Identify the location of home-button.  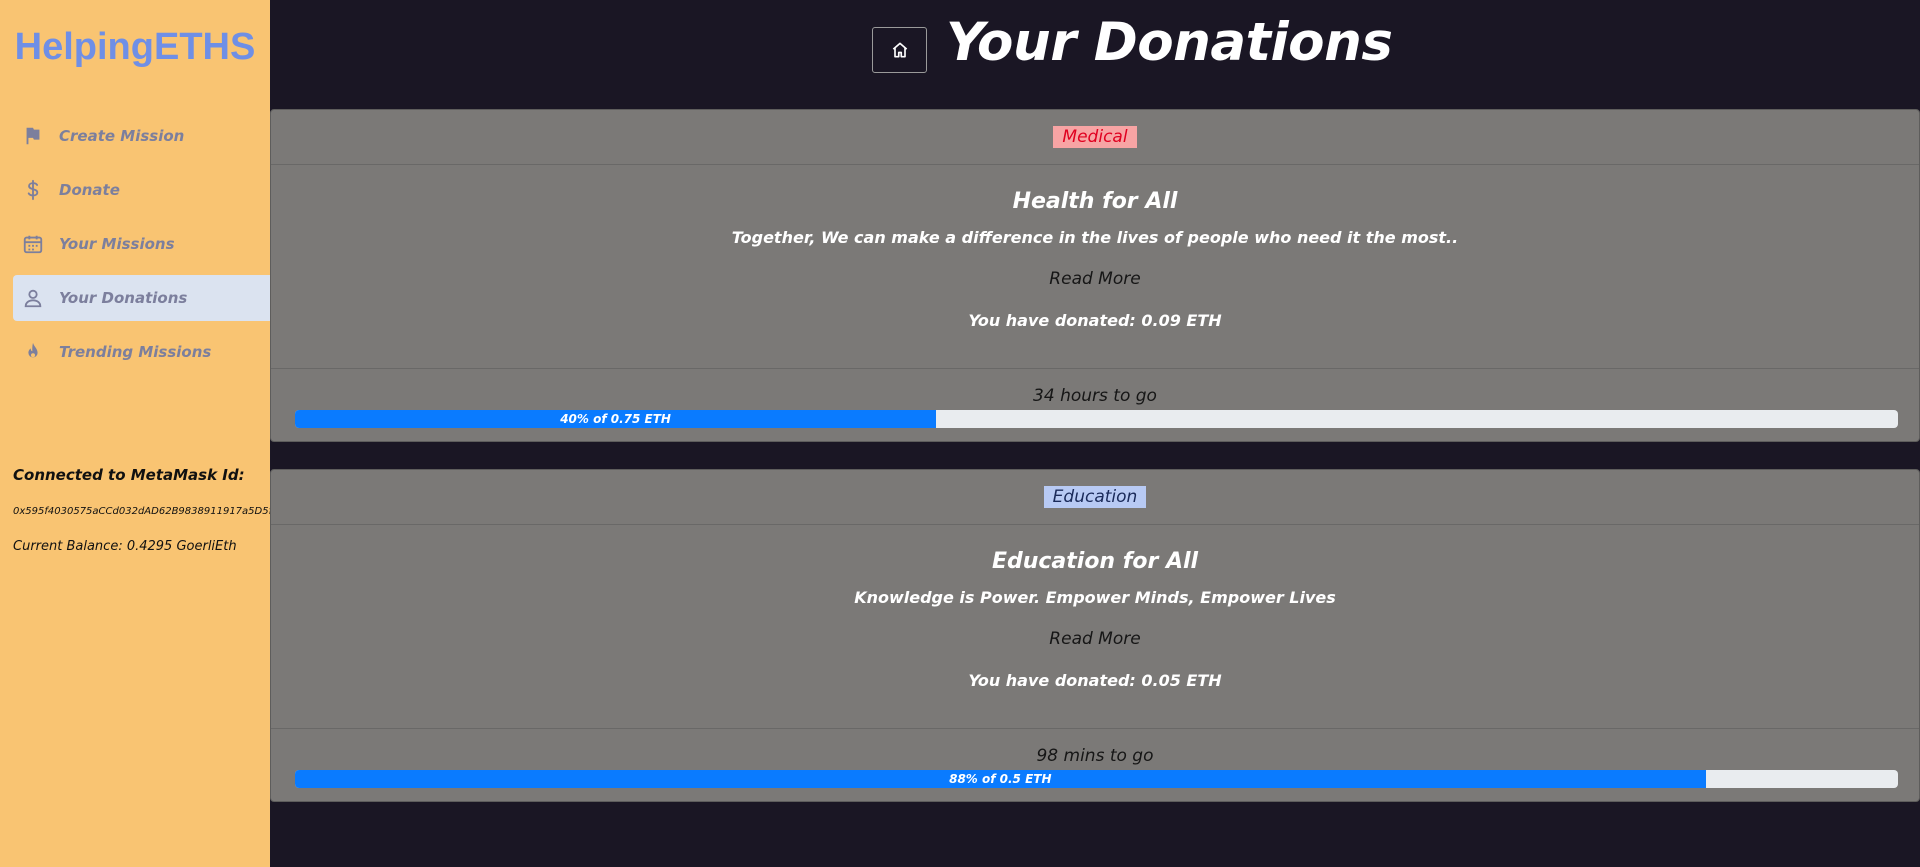
(899, 50).